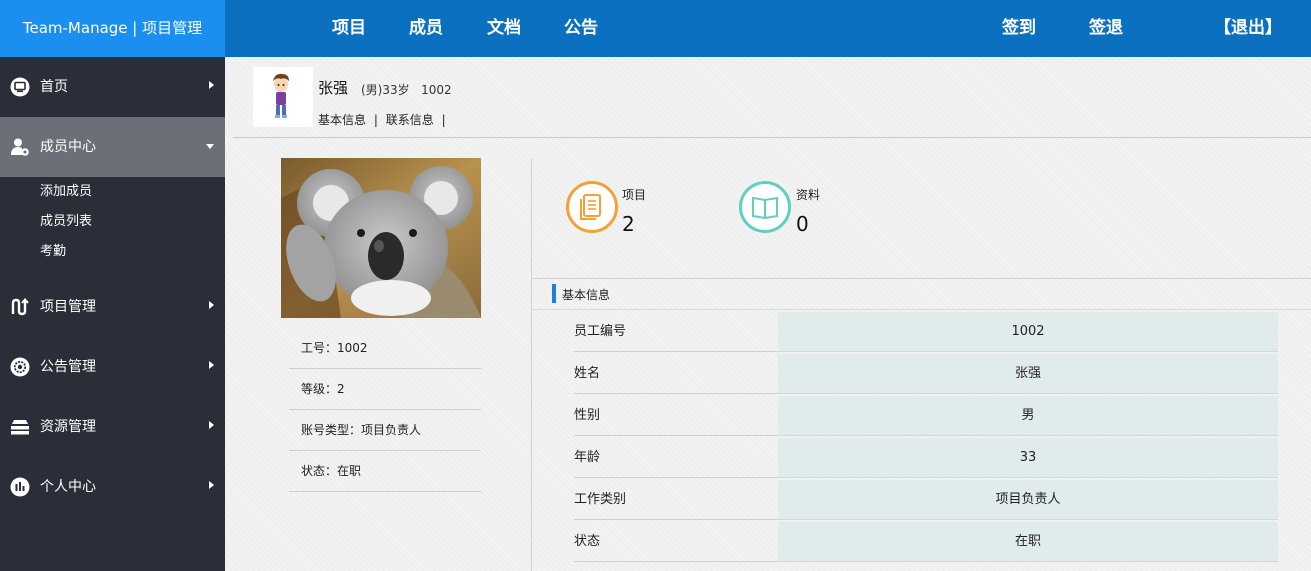  Describe the element at coordinates (112, 367) in the screenshot. I see `sidebar-item-announcements: 公告管理` at that location.